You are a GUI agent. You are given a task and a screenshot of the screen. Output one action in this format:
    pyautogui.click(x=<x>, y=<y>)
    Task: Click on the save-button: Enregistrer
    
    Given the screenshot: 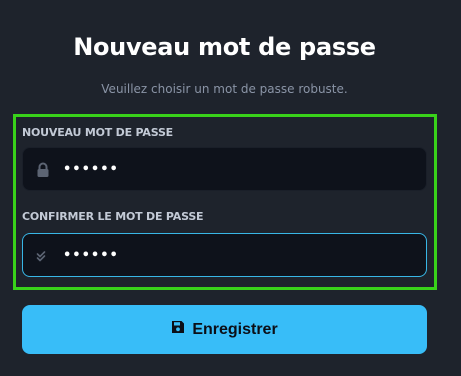 What is the action you would take?
    pyautogui.click(x=224, y=329)
    